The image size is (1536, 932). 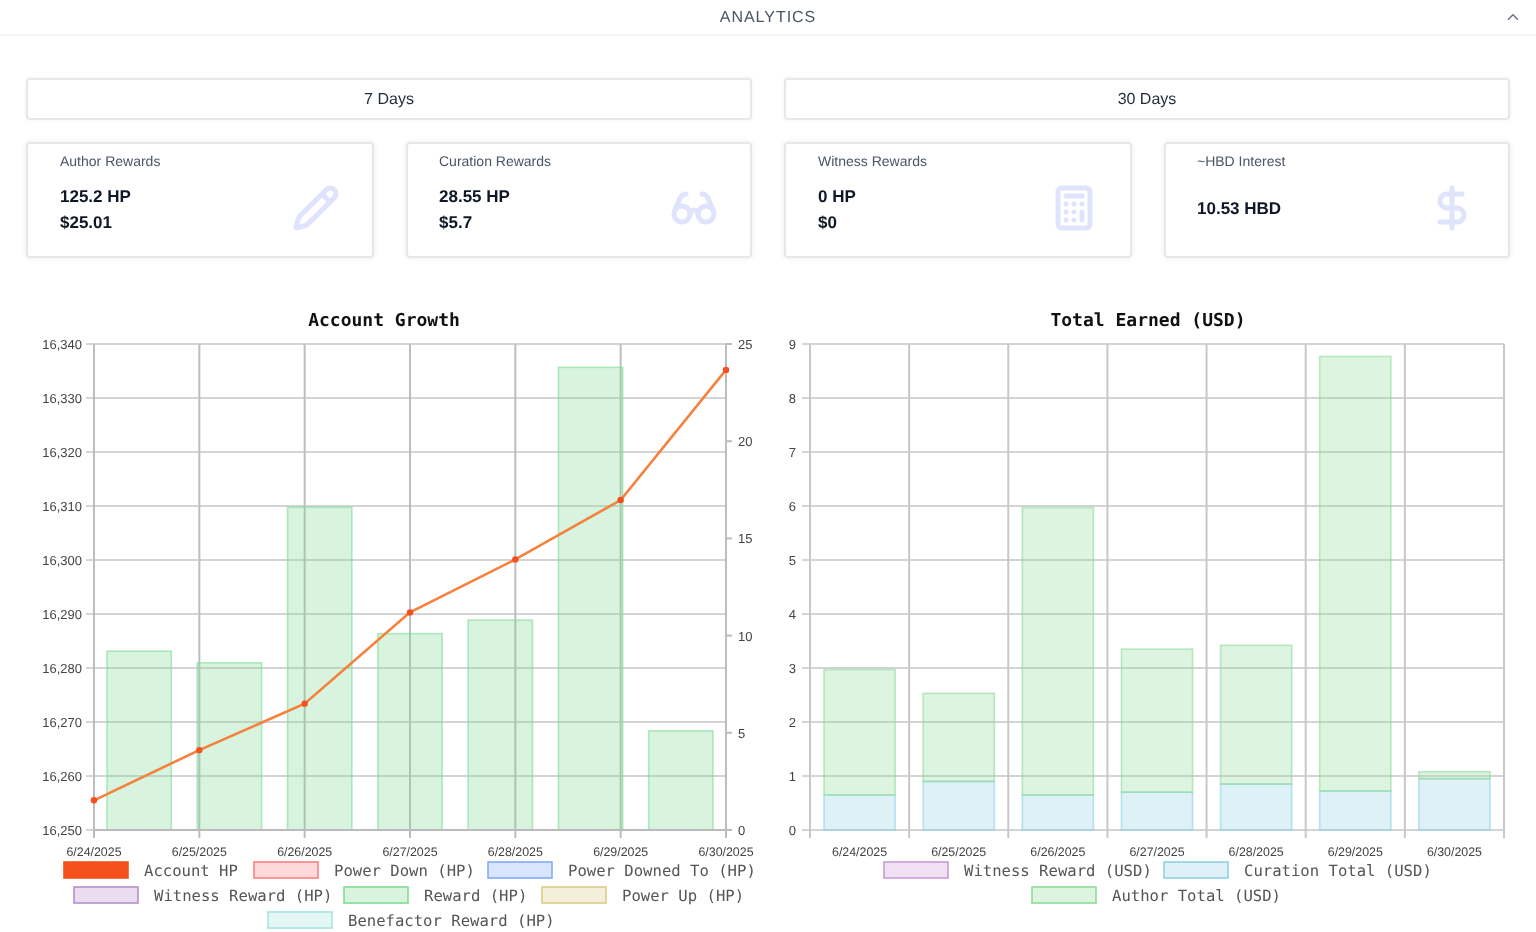 I want to click on card-value: $5.7, so click(x=457, y=222).